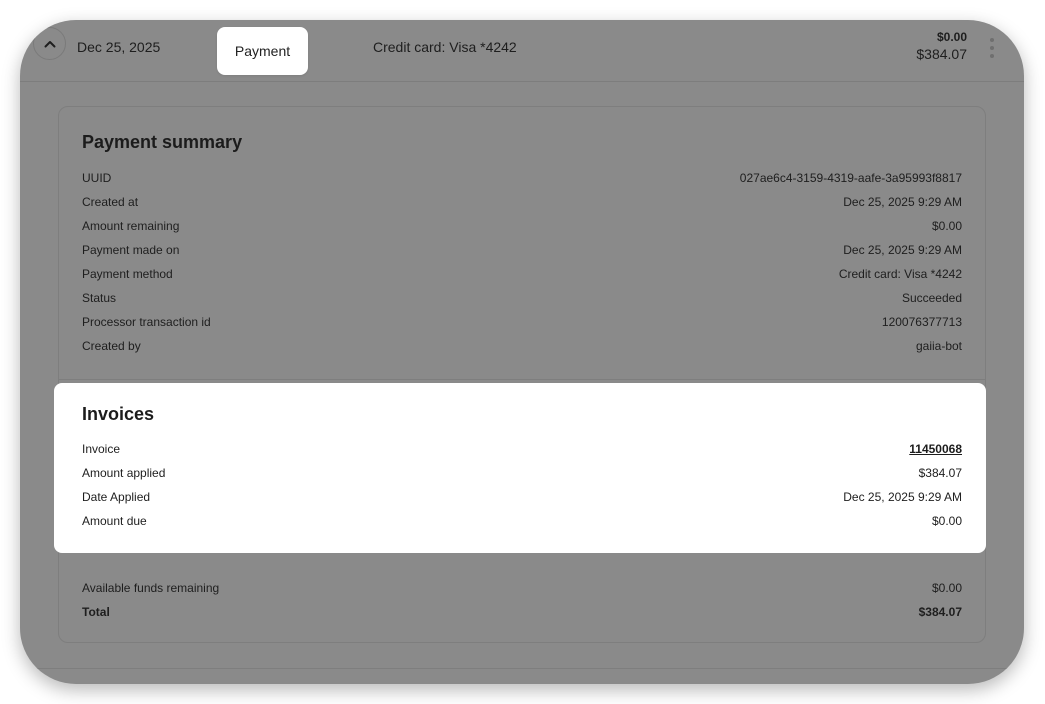 The width and height of the screenshot is (1045, 704). What do you see at coordinates (522, 588) in the screenshot?
I see `available-funds-row: Available funds remaining $0.00` at bounding box center [522, 588].